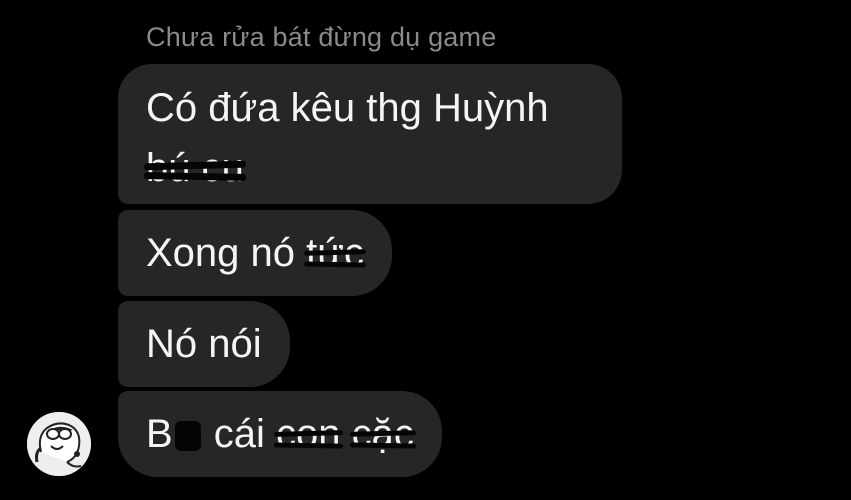 The height and width of the screenshot is (500, 851). I want to click on cartoon-character-avatar-icon, so click(59, 444).